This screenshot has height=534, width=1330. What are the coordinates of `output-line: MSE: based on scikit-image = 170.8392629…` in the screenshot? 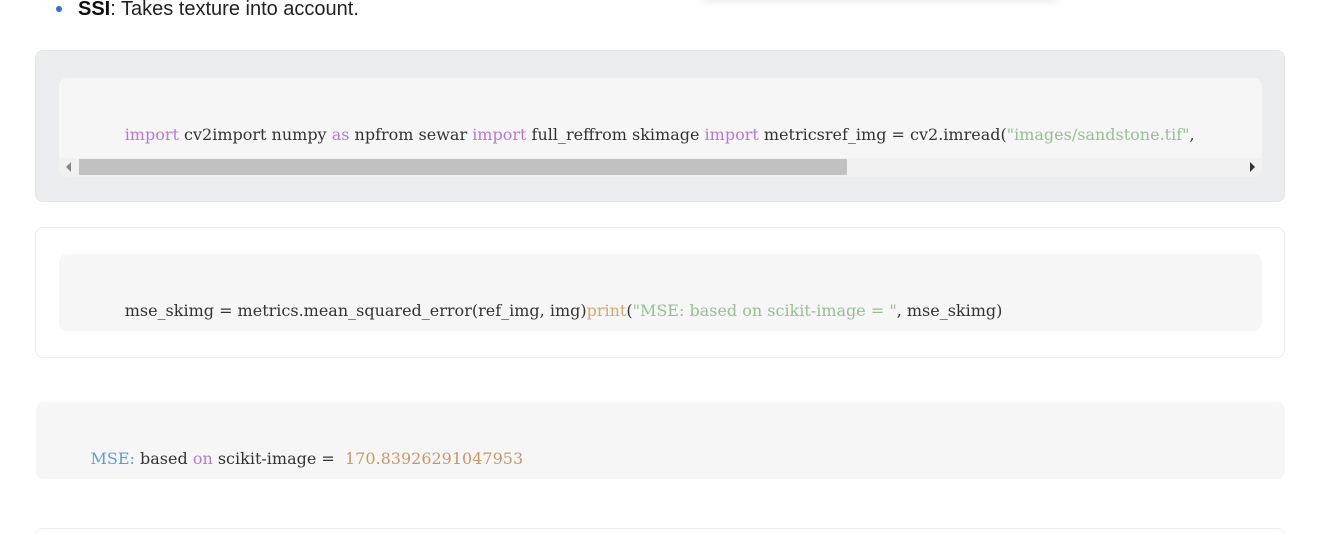 It's located at (292, 458).